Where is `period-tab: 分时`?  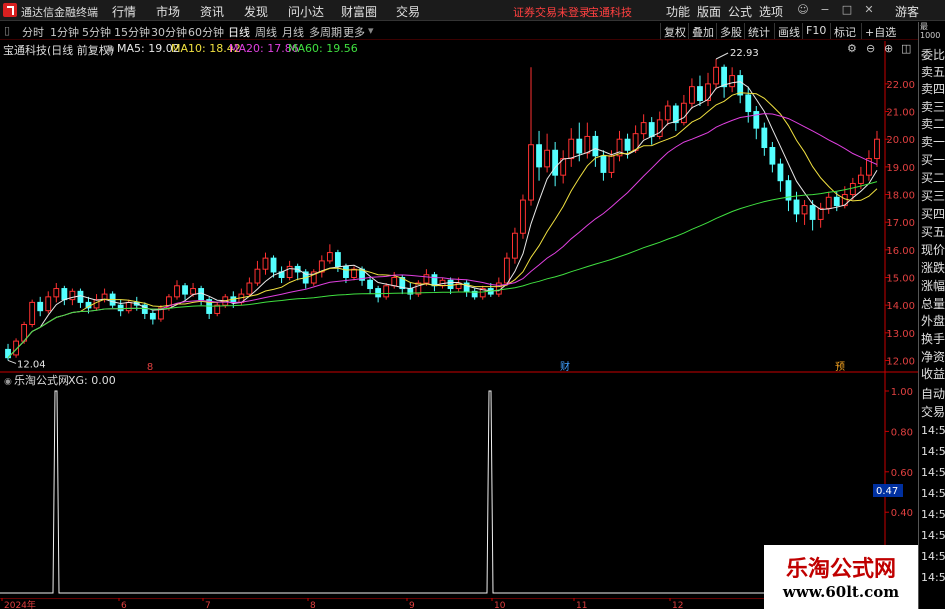
period-tab: 分时 is located at coordinates (33, 32).